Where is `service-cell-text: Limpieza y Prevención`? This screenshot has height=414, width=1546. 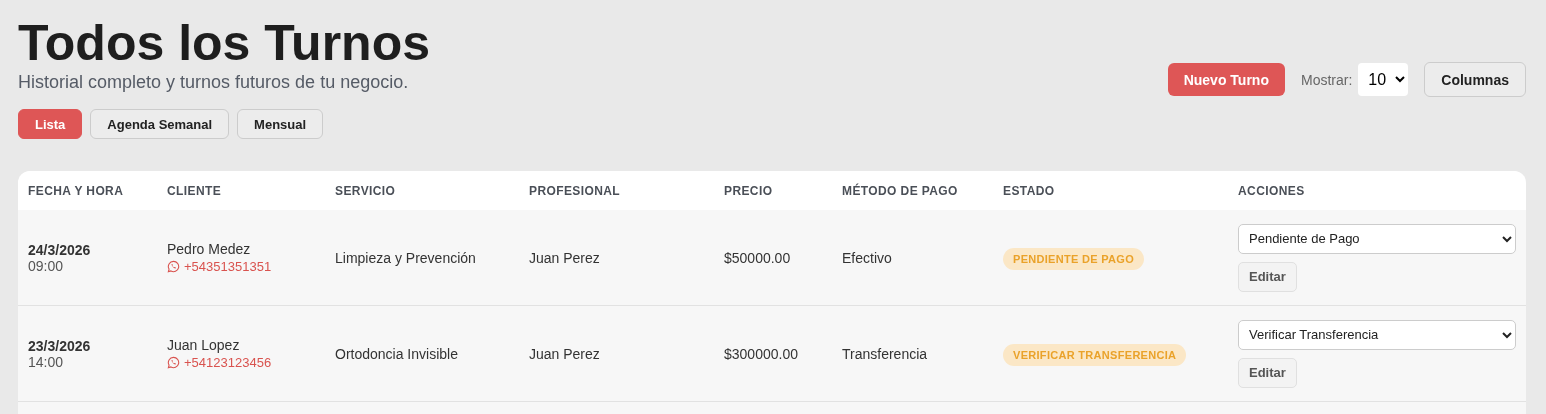
service-cell-text: Limpieza y Prevención is located at coordinates (406, 257).